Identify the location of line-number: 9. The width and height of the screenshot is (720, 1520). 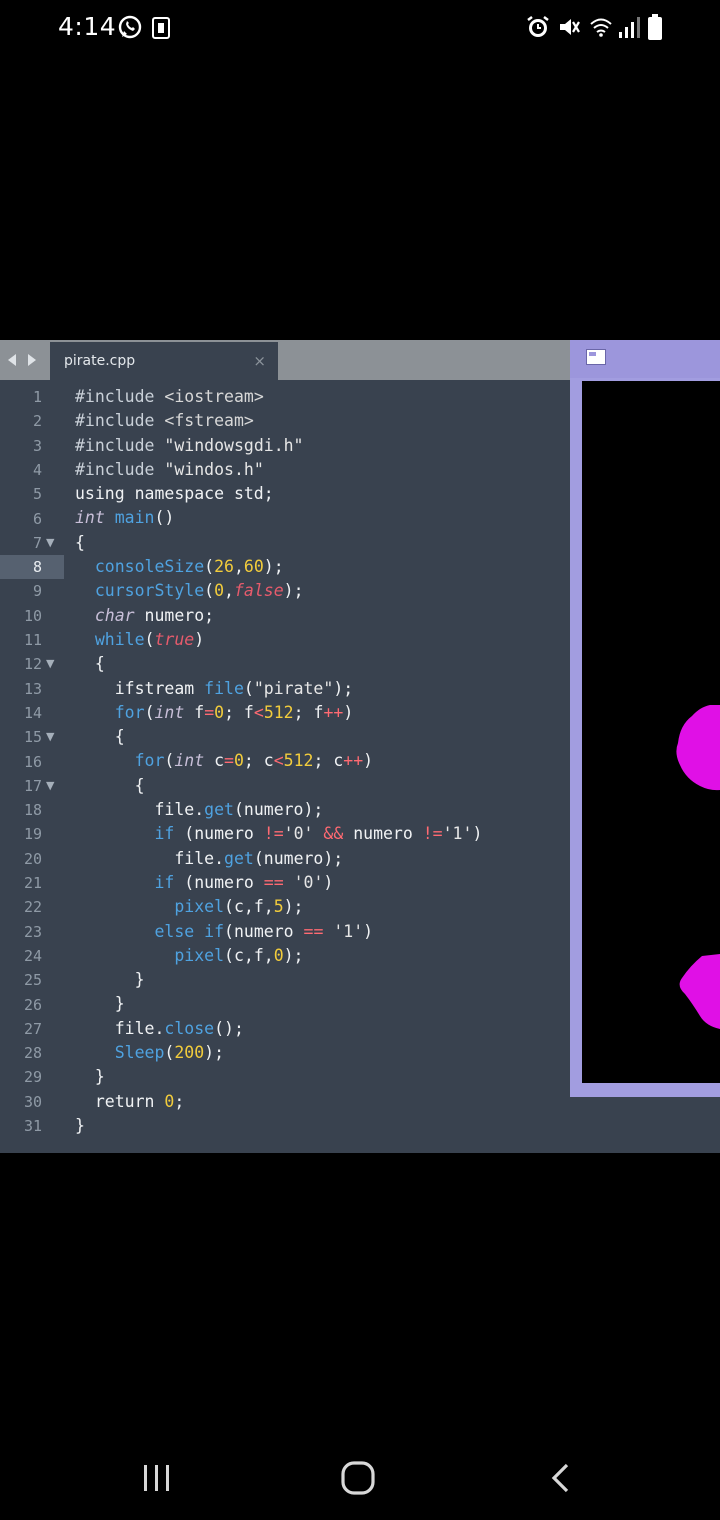
(37, 591).